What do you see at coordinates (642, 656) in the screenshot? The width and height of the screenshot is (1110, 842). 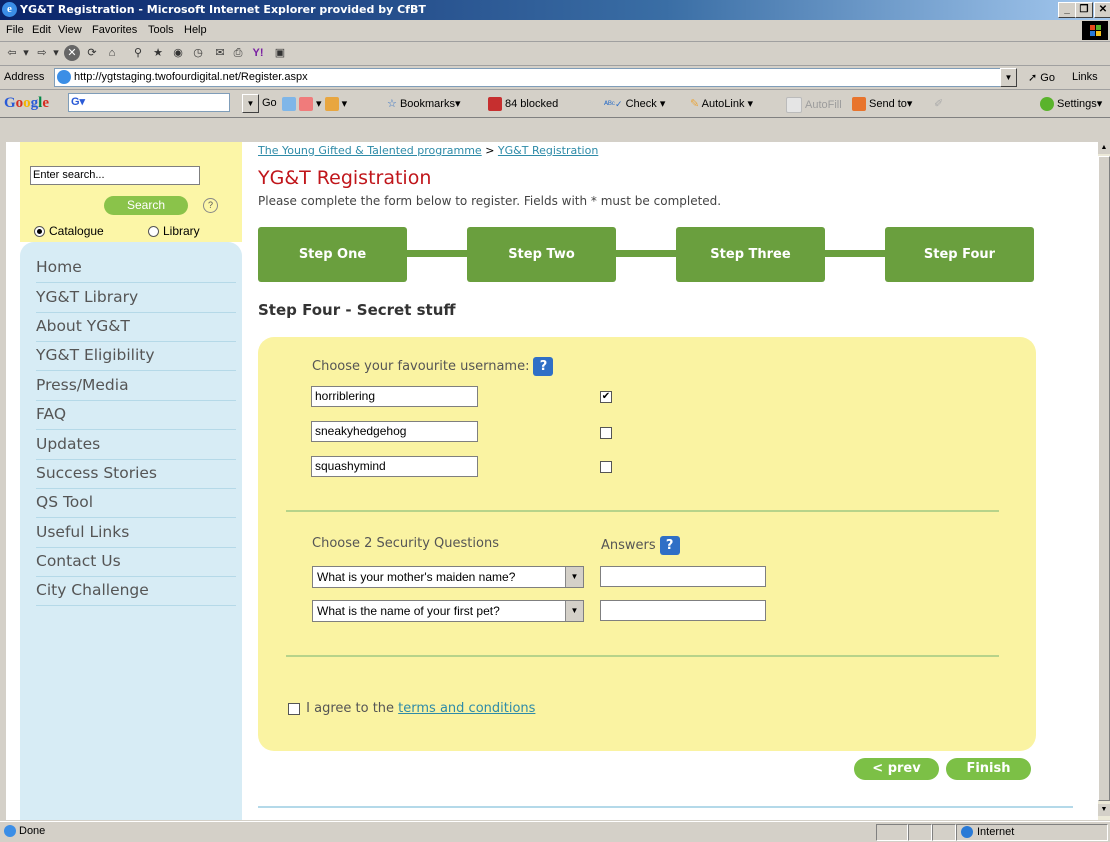 I see `form-divider` at bounding box center [642, 656].